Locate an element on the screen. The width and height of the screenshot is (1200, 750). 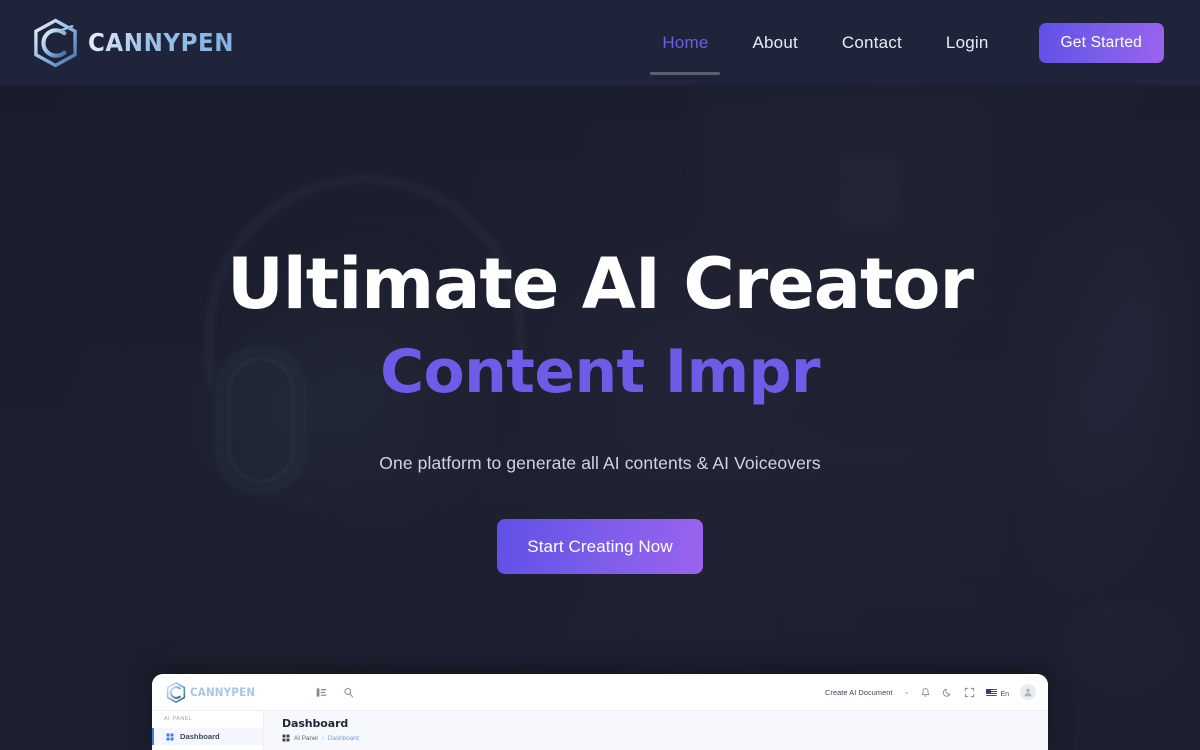
dashboard-main: Dashboard AI Panel › Dashboard is located at coordinates (656, 730).